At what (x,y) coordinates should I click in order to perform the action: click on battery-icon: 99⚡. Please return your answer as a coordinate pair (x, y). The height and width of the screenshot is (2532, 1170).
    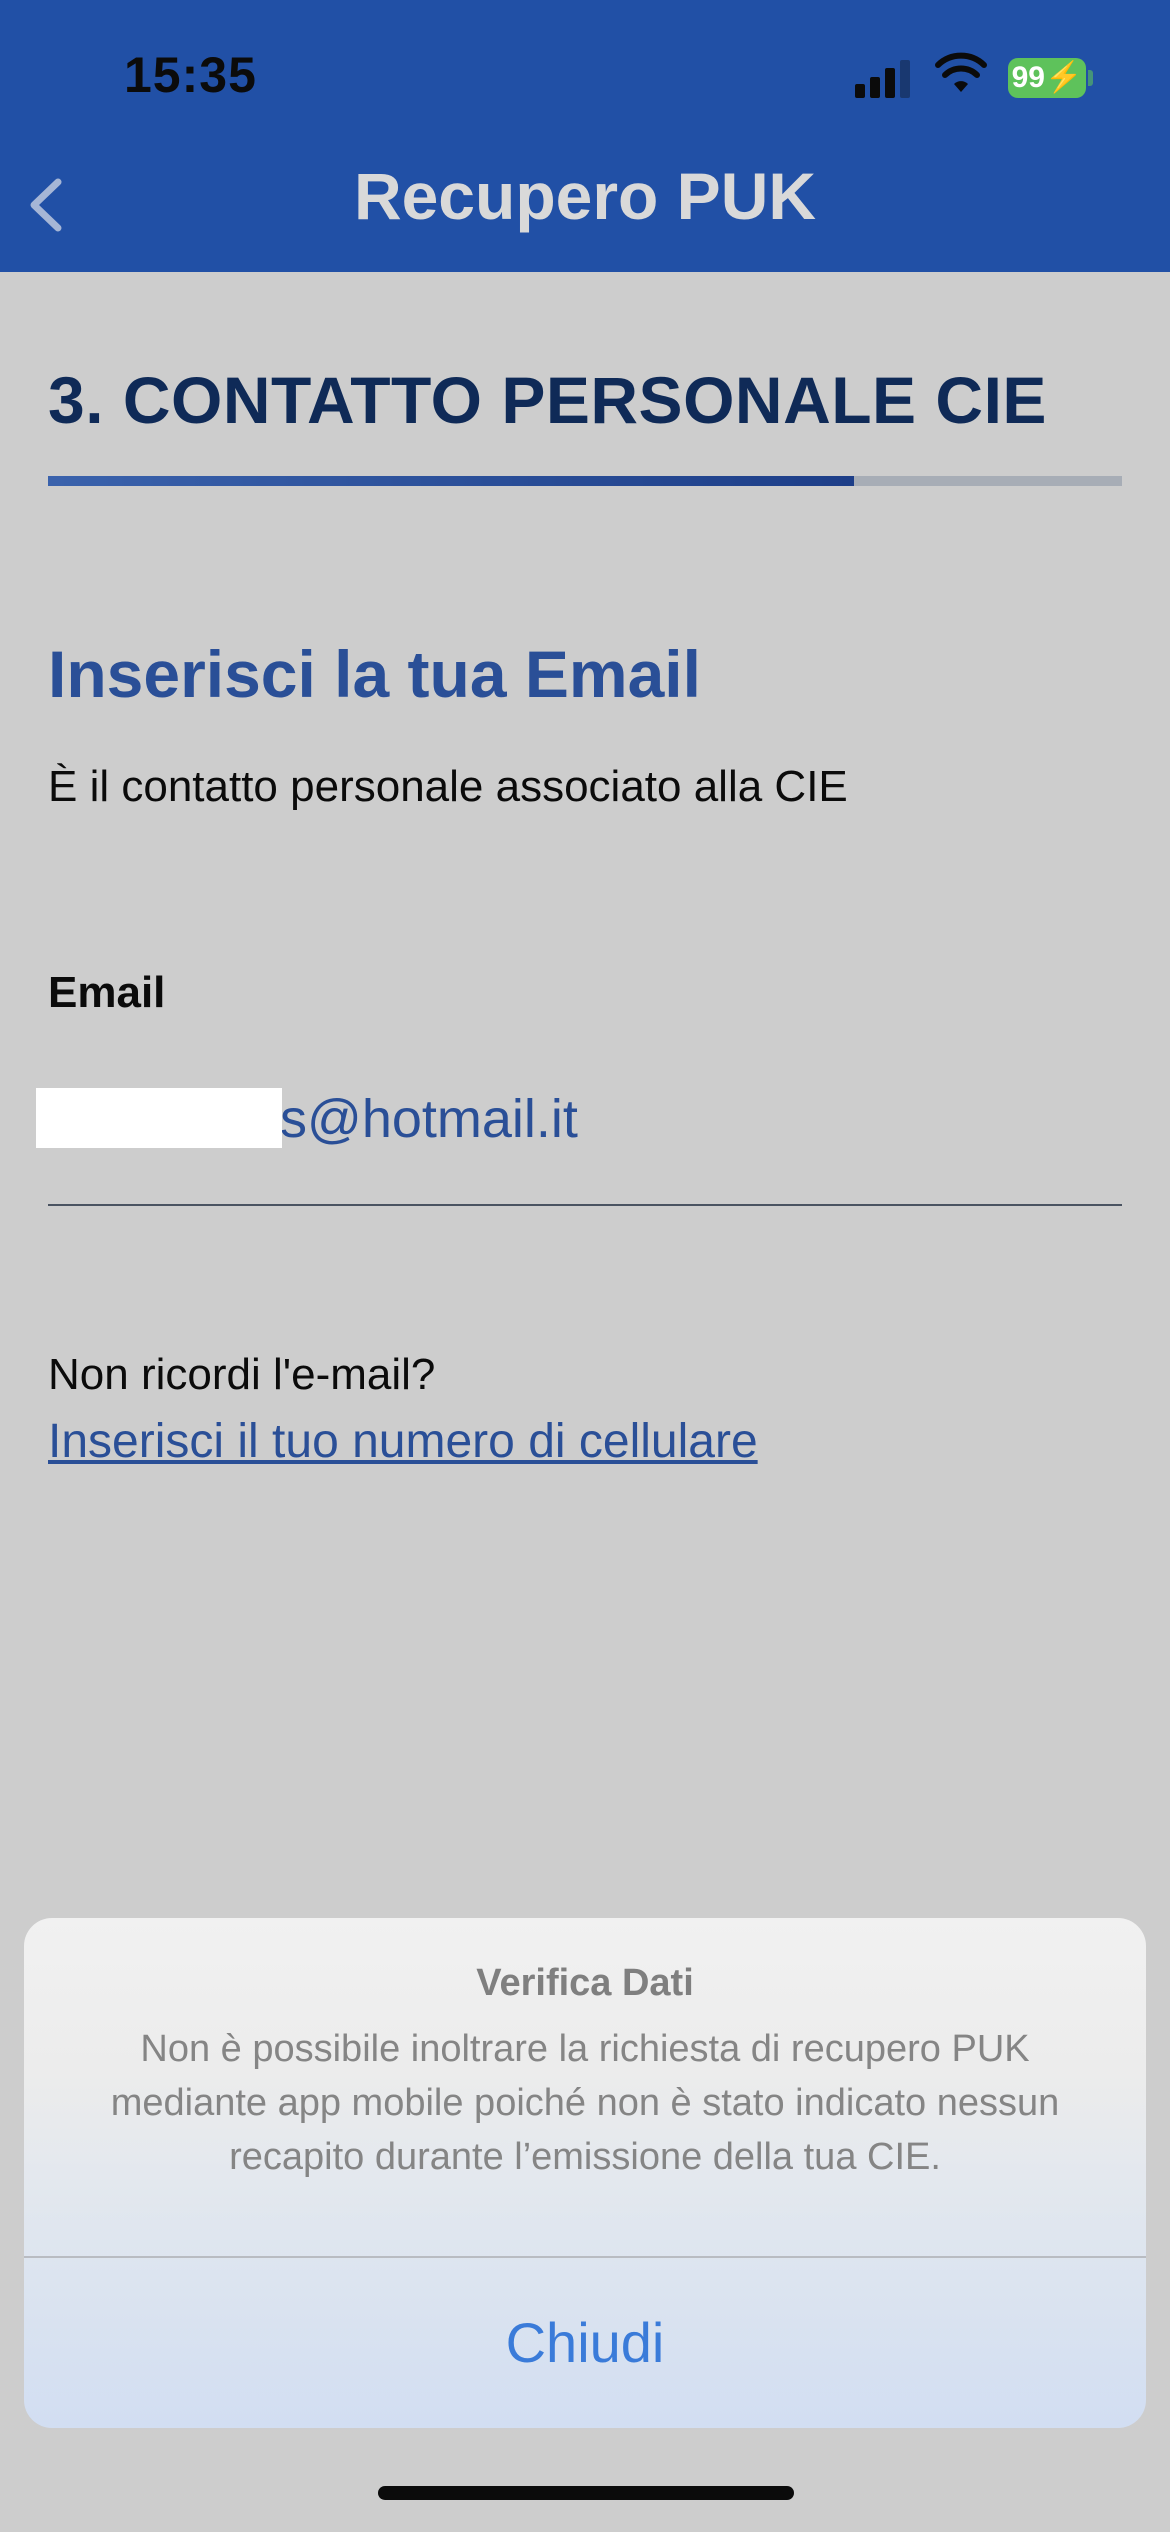
    Looking at the image, I should click on (1047, 78).